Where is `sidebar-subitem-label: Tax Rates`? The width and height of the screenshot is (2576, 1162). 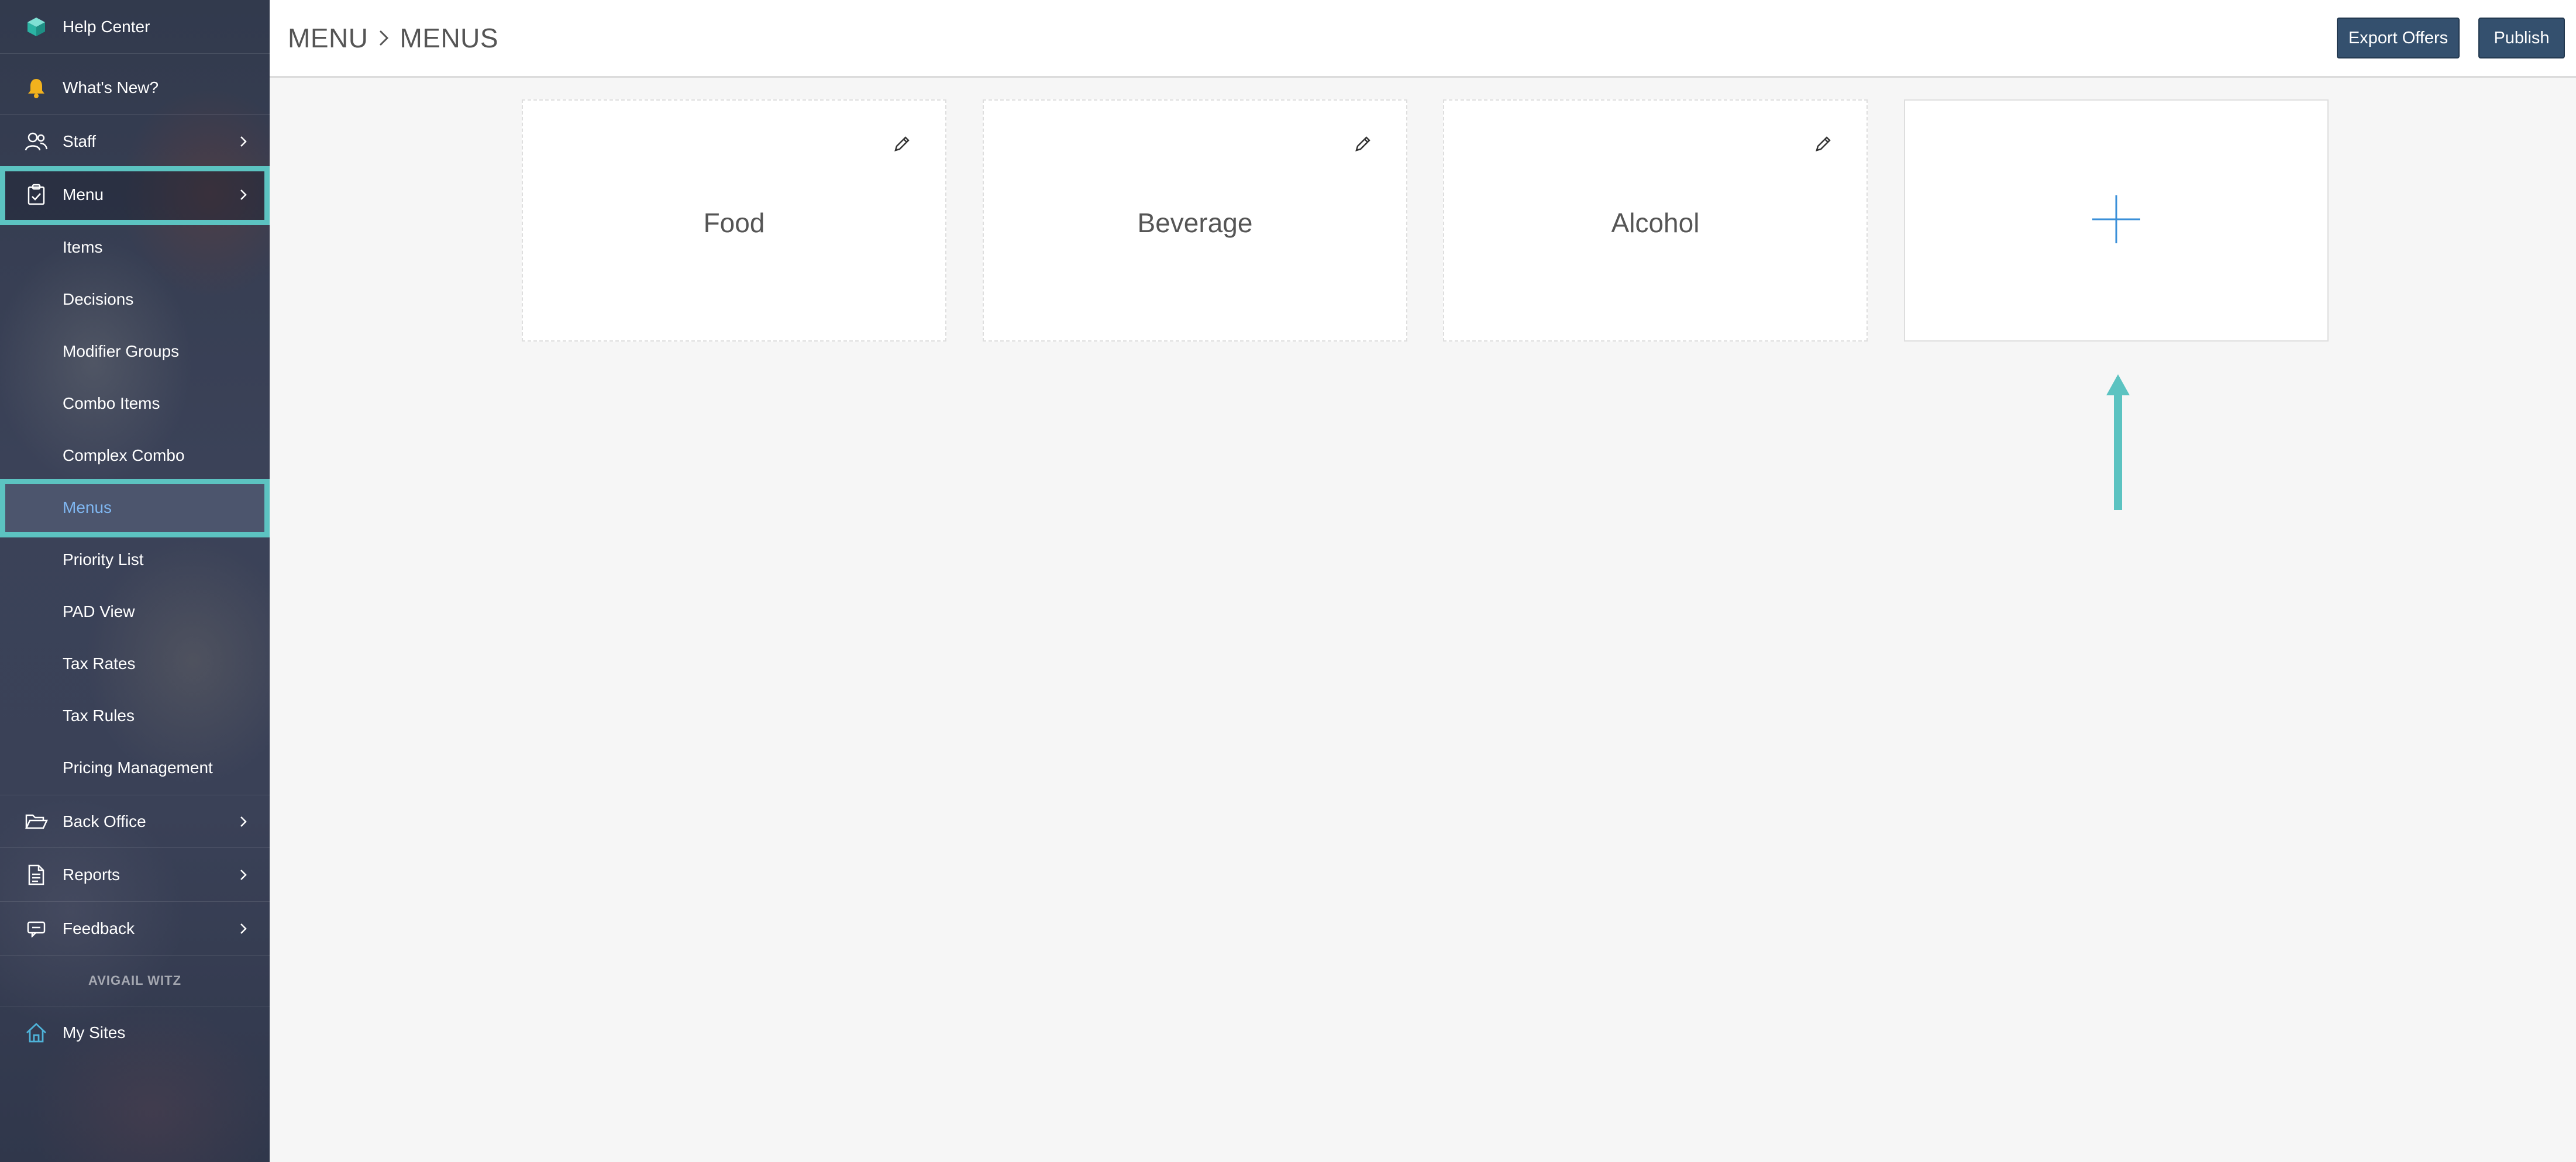 sidebar-subitem-label: Tax Rates is located at coordinates (99, 664).